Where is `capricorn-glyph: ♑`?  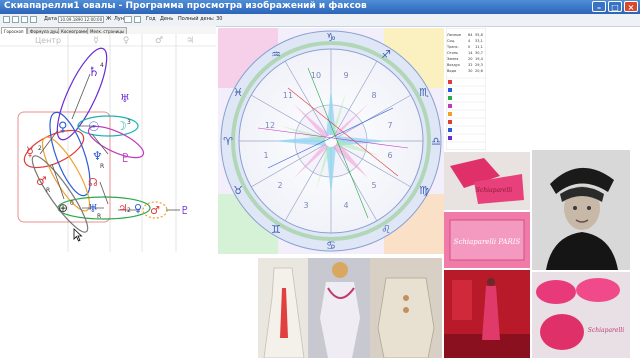 capricorn-glyph: ♑ is located at coordinates (331, 37).